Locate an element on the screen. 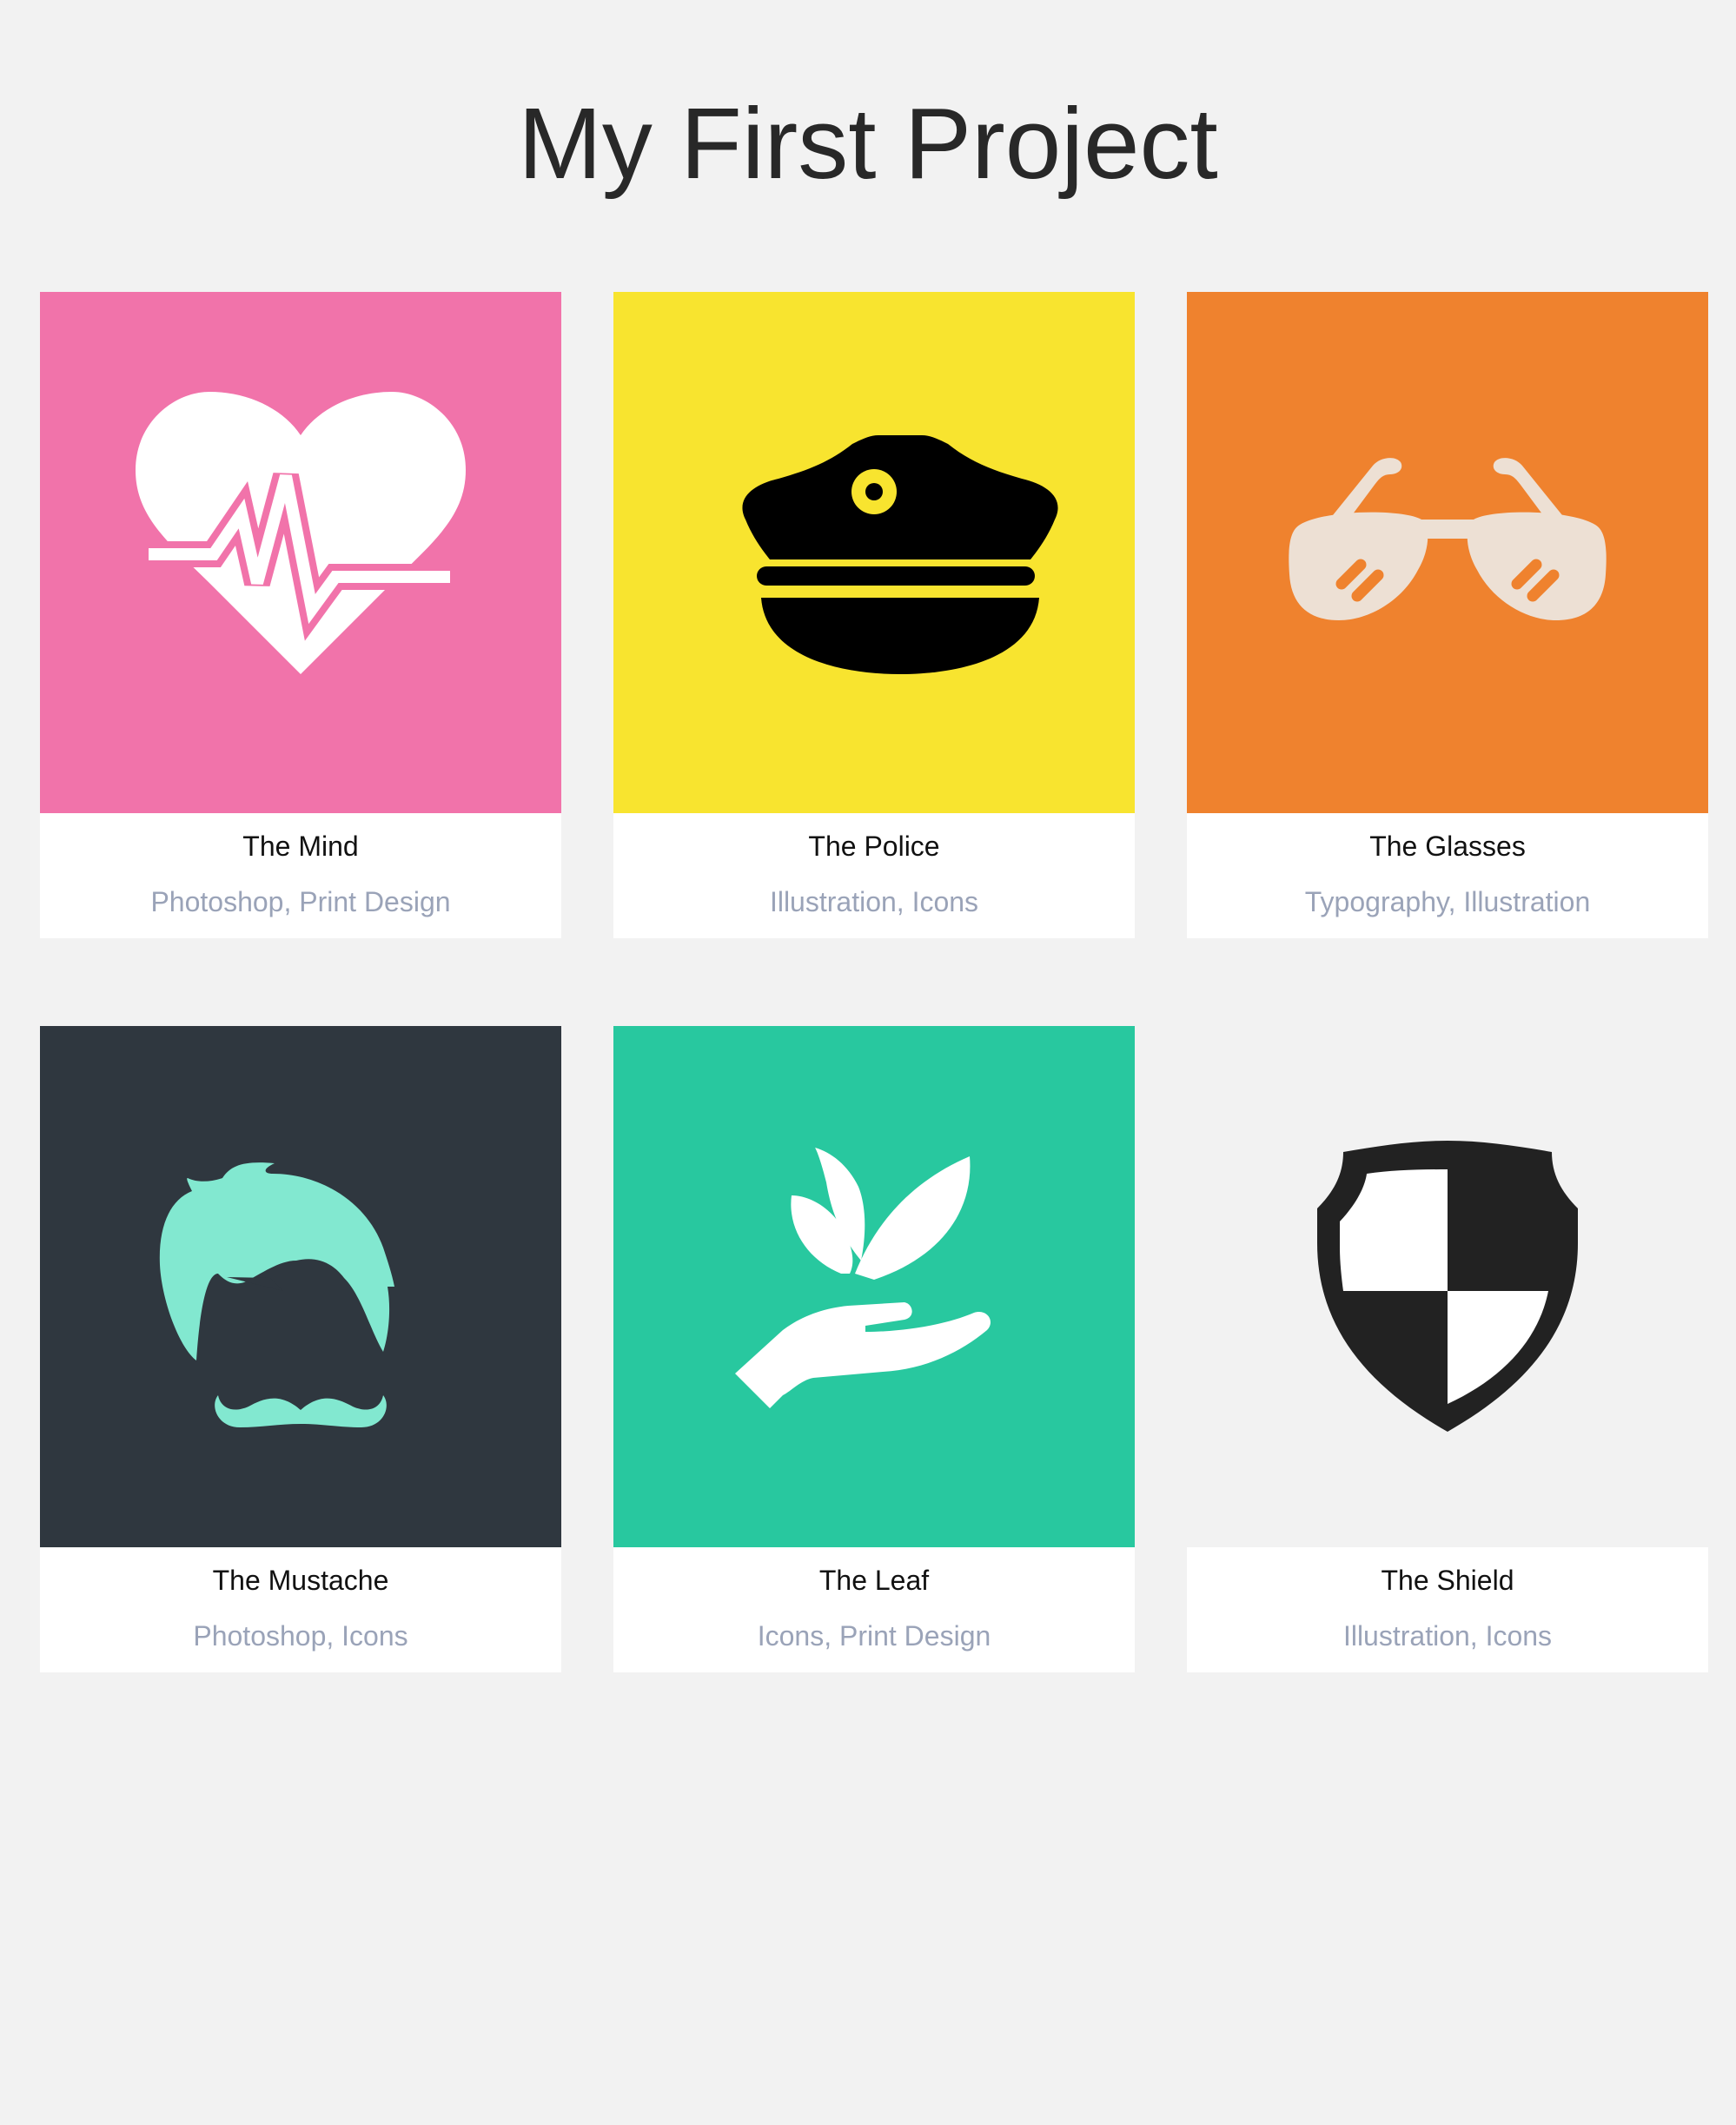 Image resolution: width=1736 pixels, height=2125 pixels. project-card-the-glasses: The Glasses Typography, Illustration is located at coordinates (1447, 615).